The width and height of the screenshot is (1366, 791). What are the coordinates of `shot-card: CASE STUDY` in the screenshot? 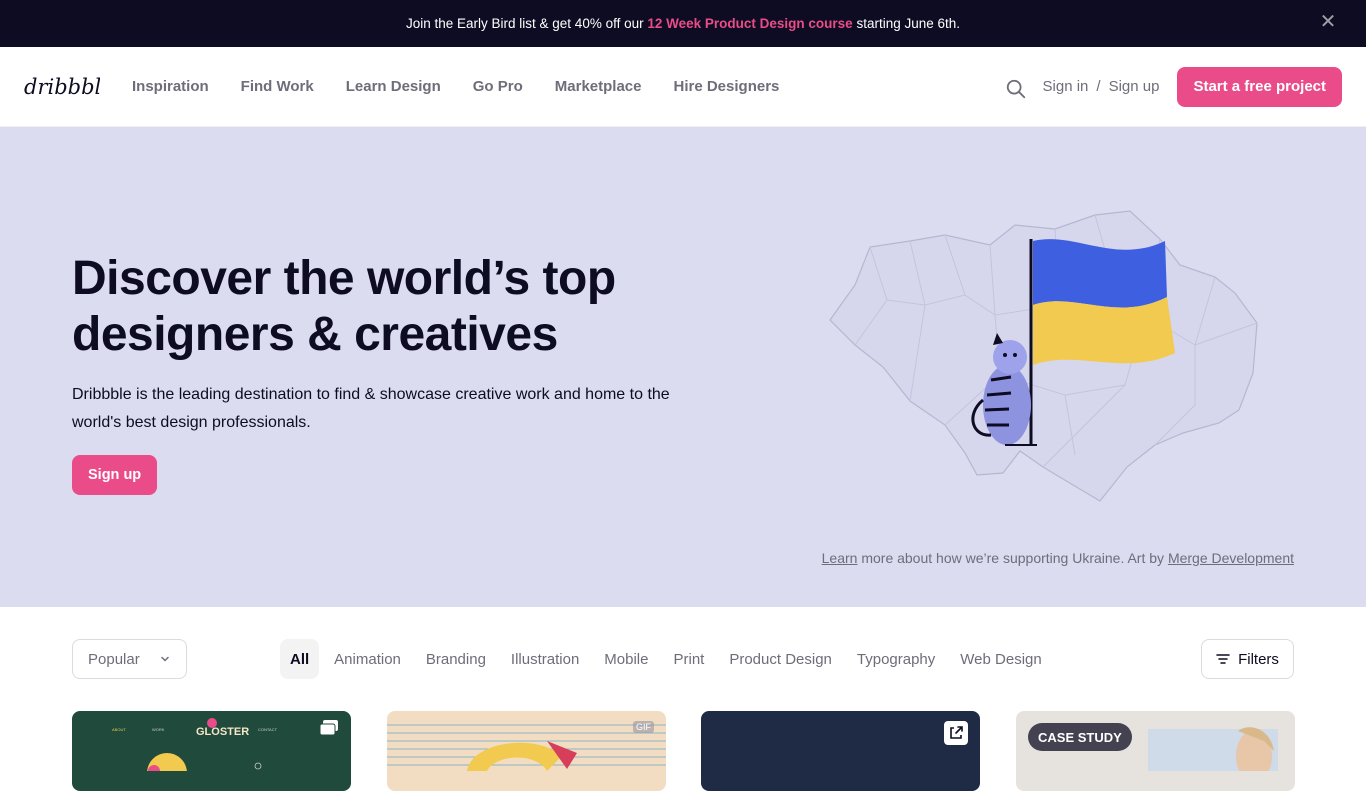 It's located at (1155, 751).